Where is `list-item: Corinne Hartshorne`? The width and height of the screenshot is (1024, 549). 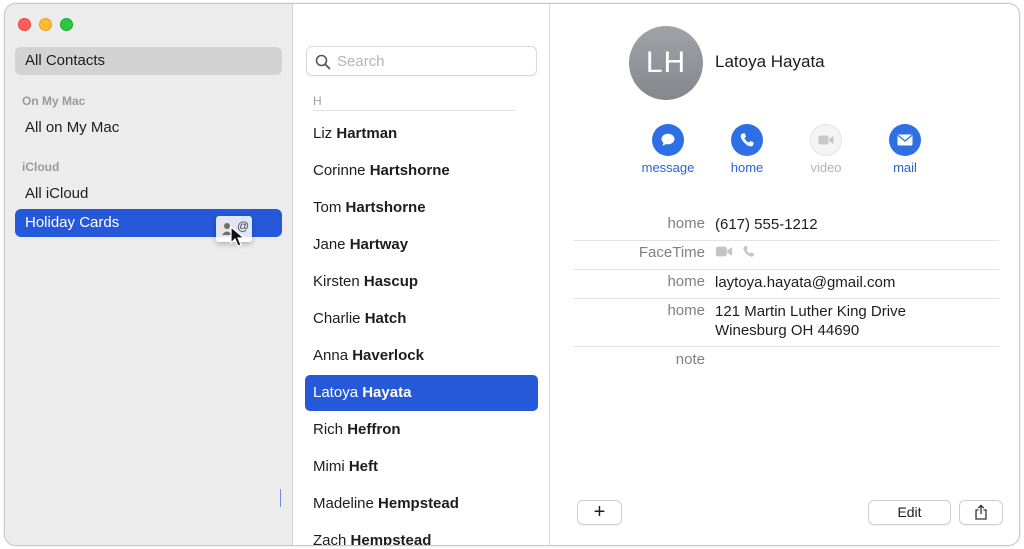
list-item: Corinne Hartshorne is located at coordinates (421, 171).